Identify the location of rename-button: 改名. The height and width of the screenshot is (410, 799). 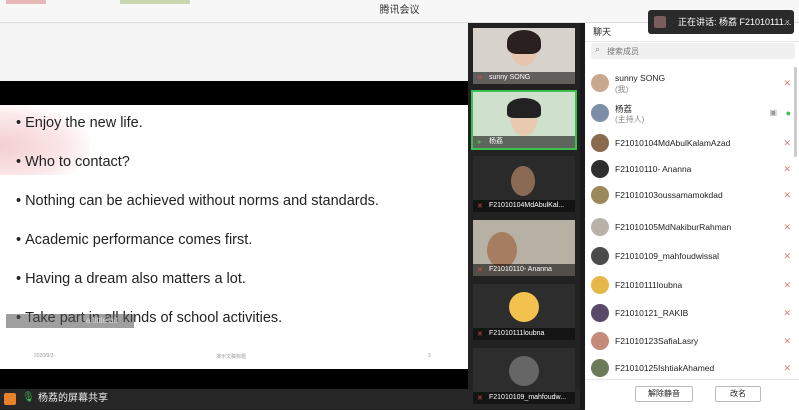
(738, 394).